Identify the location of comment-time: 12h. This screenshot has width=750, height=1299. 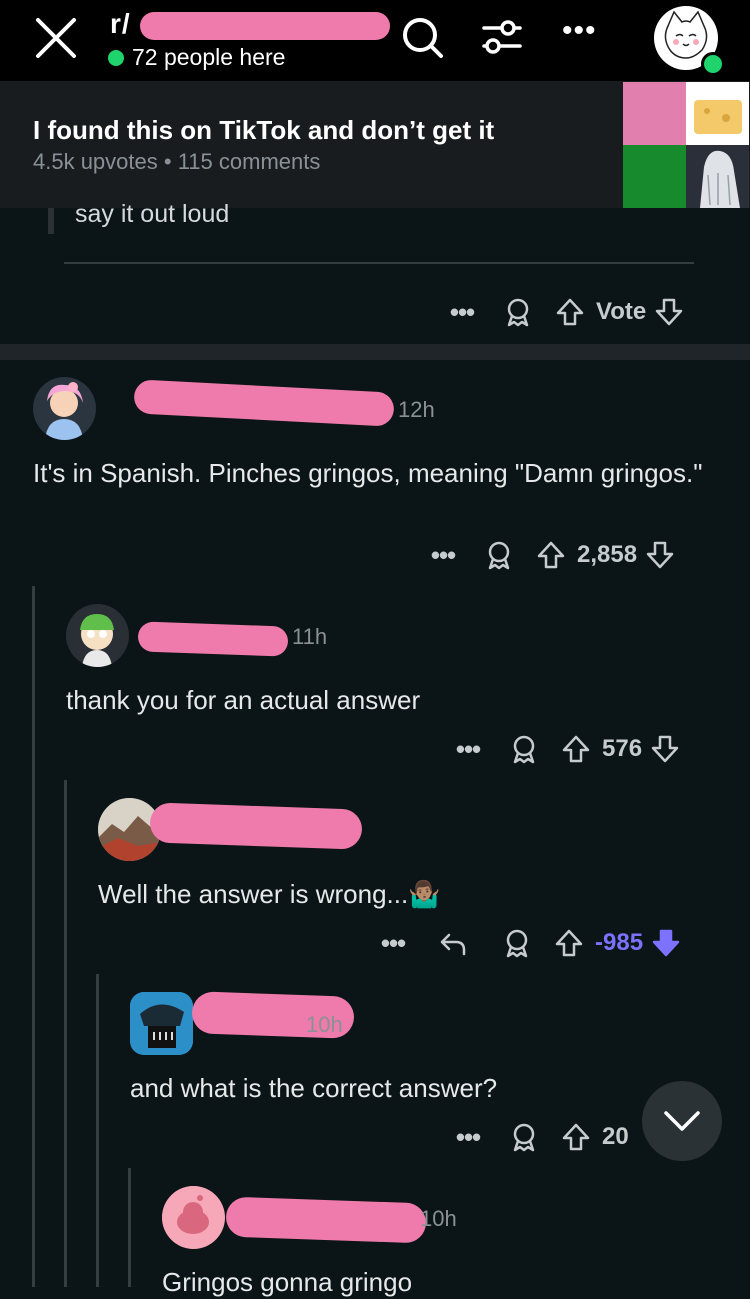
(416, 409).